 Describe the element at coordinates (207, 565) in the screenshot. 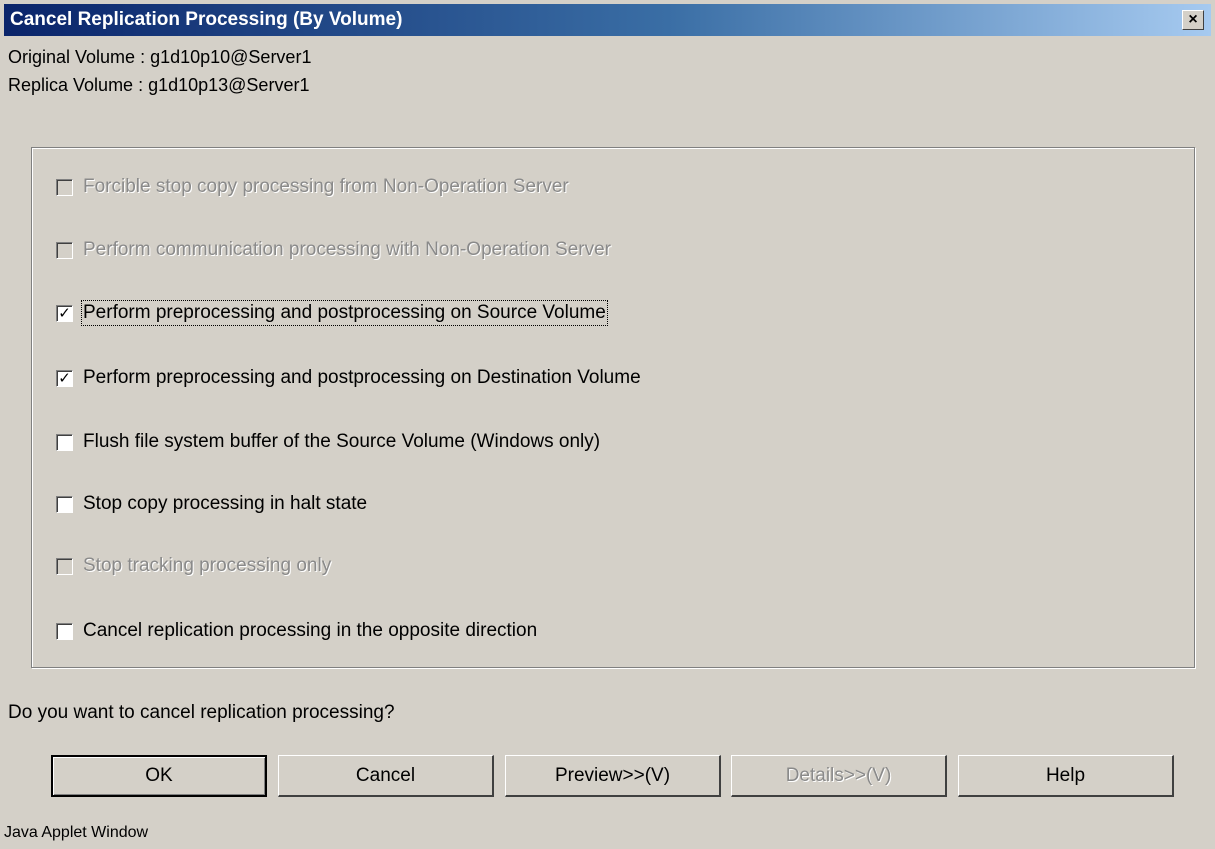

I see `option-label: Stop tracking processing only` at that location.